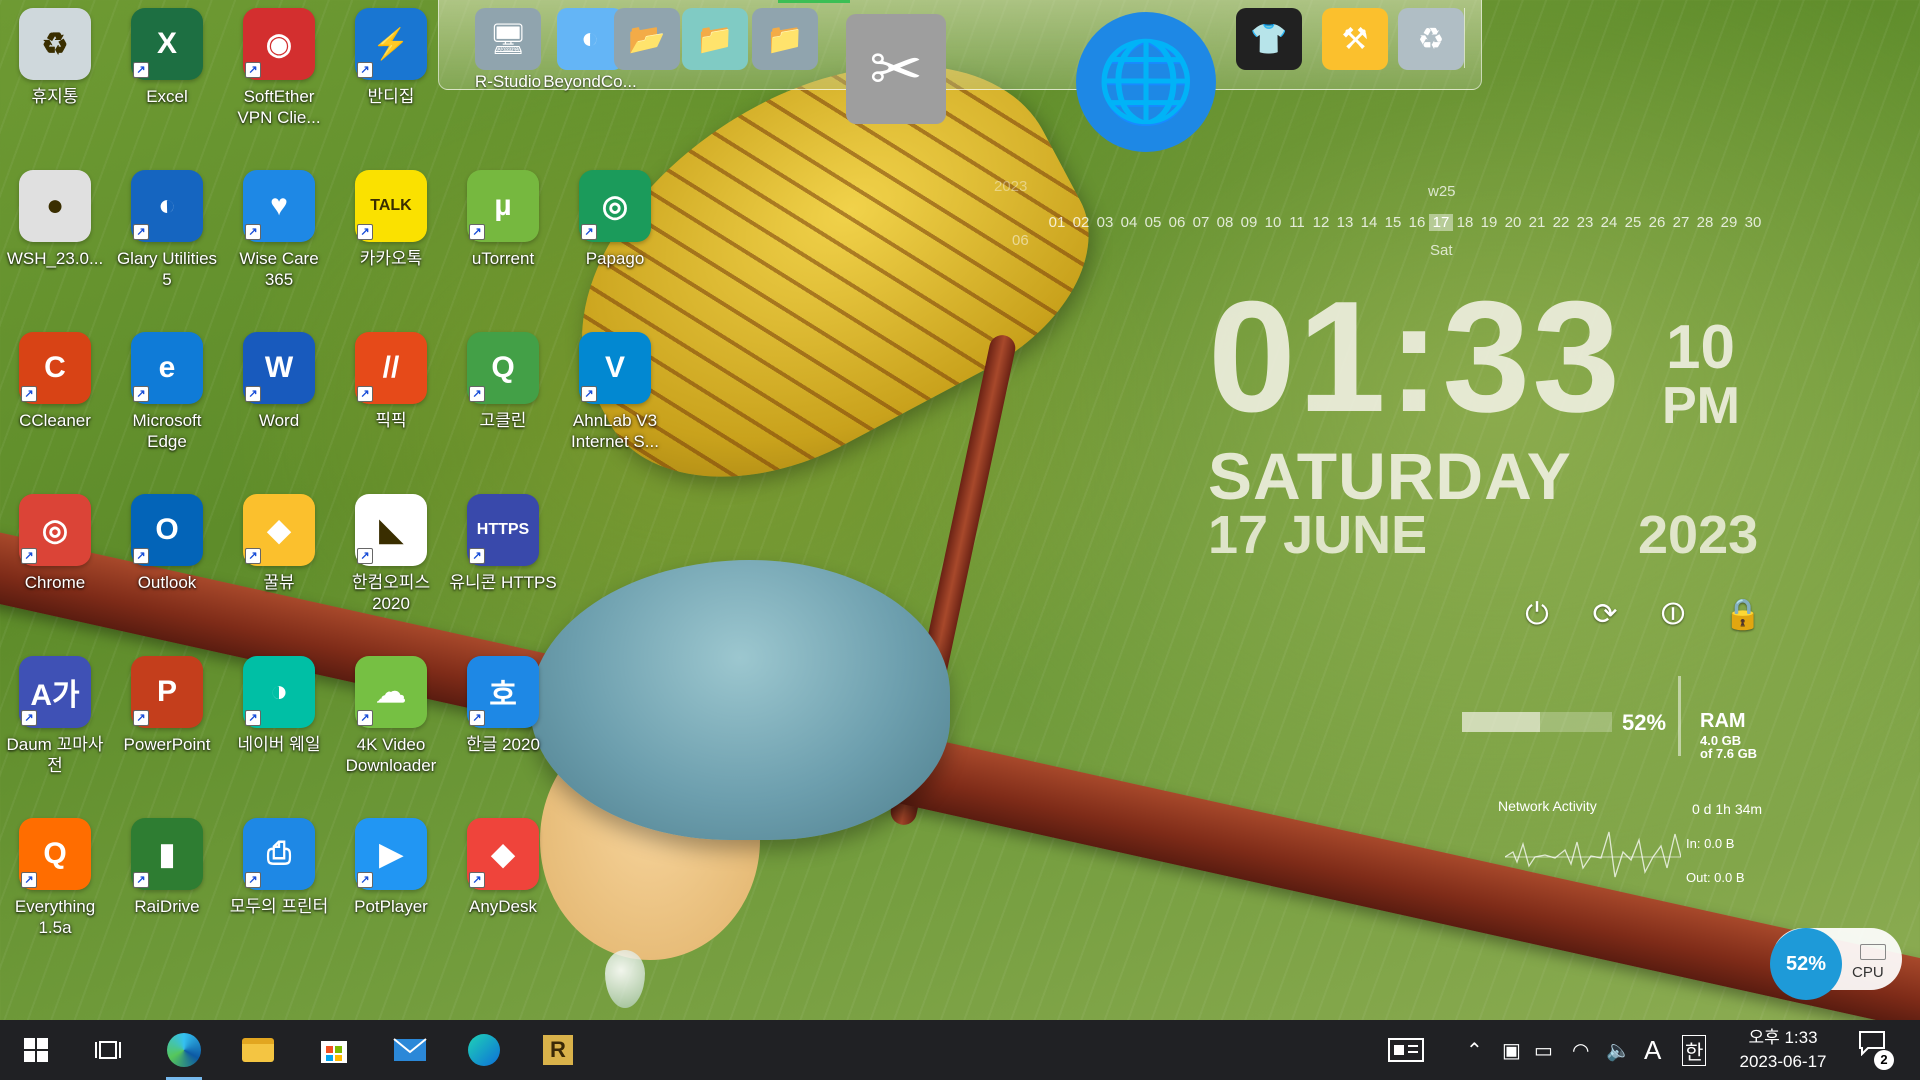 This screenshot has width=1920, height=1080. What do you see at coordinates (55, 381) in the screenshot?
I see `desktop-icon-ccleaner: C ↗ CCleaner` at bounding box center [55, 381].